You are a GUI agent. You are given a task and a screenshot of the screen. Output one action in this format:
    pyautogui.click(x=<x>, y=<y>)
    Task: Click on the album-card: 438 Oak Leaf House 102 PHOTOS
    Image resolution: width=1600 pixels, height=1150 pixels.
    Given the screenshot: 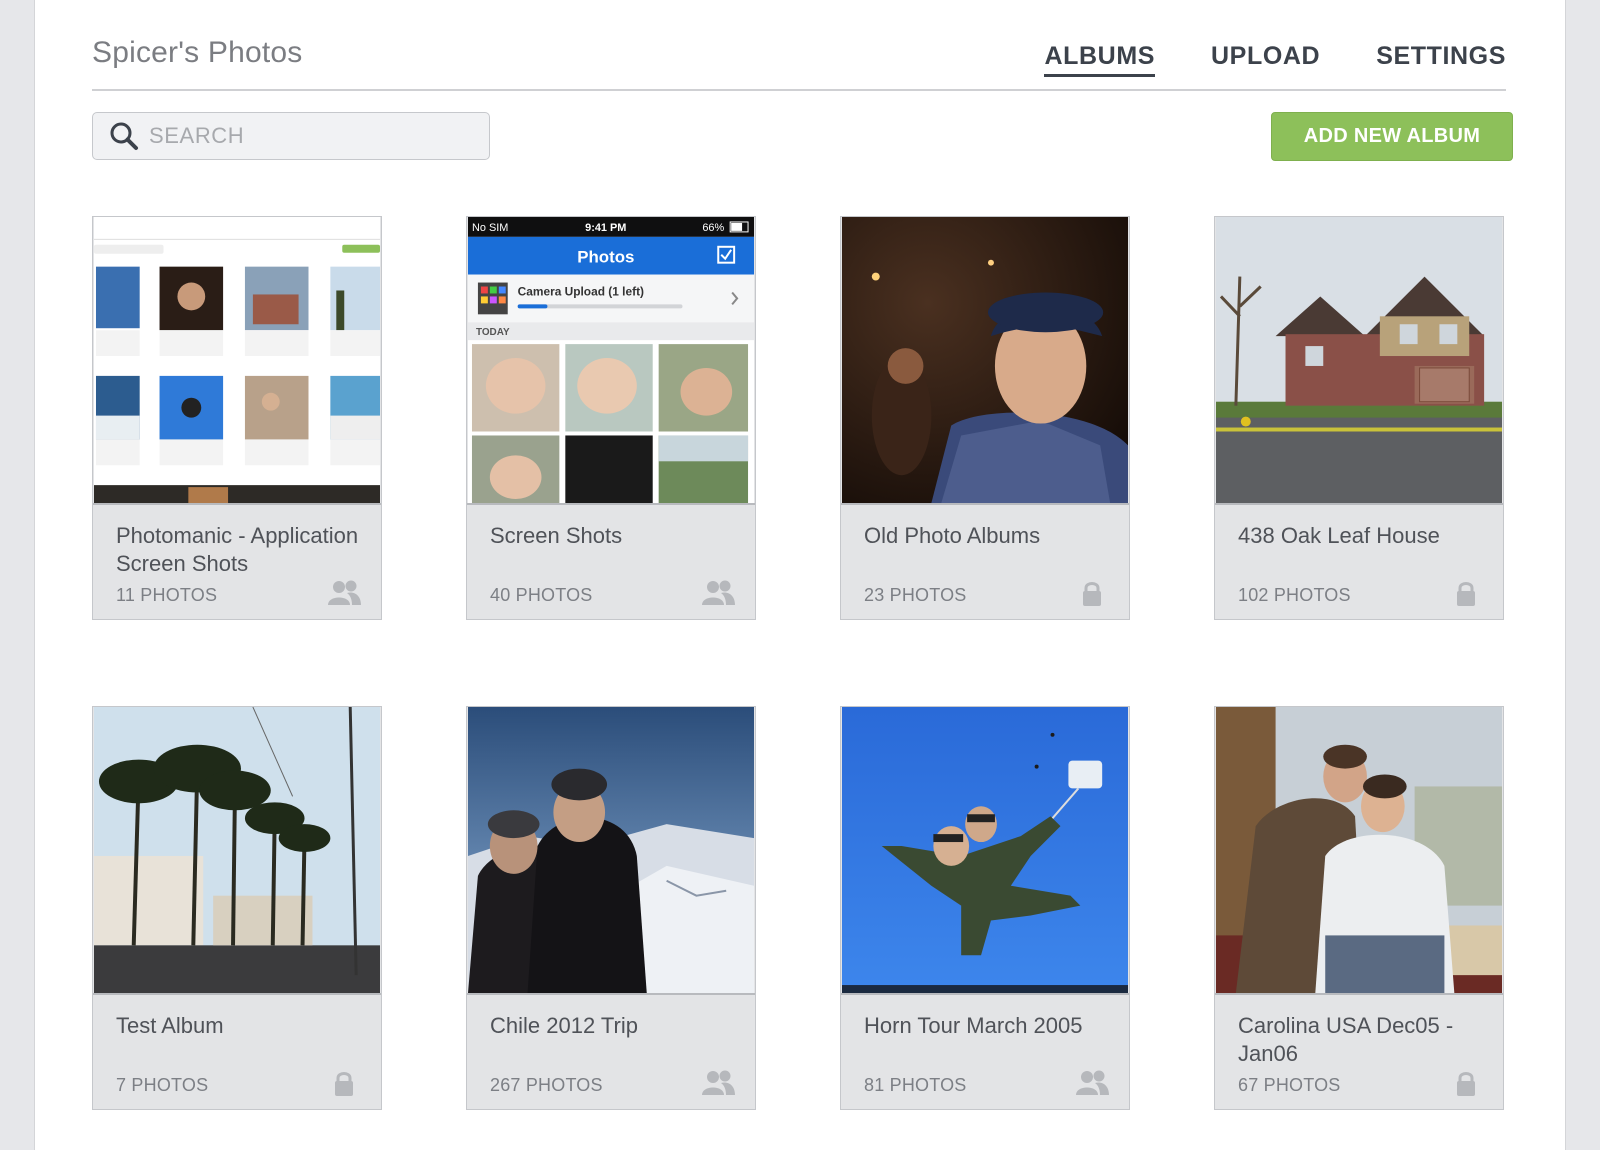 What is the action you would take?
    pyautogui.click(x=1359, y=418)
    